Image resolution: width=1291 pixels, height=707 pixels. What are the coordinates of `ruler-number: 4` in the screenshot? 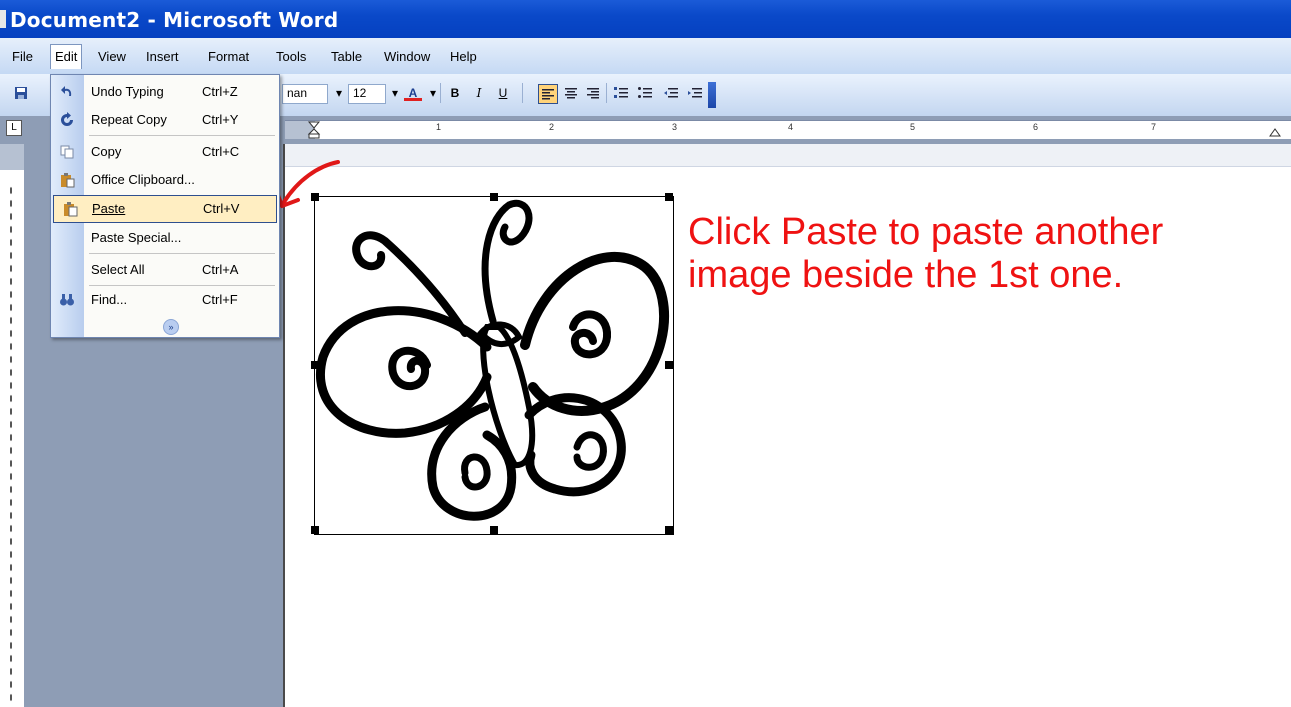 It's located at (791, 127).